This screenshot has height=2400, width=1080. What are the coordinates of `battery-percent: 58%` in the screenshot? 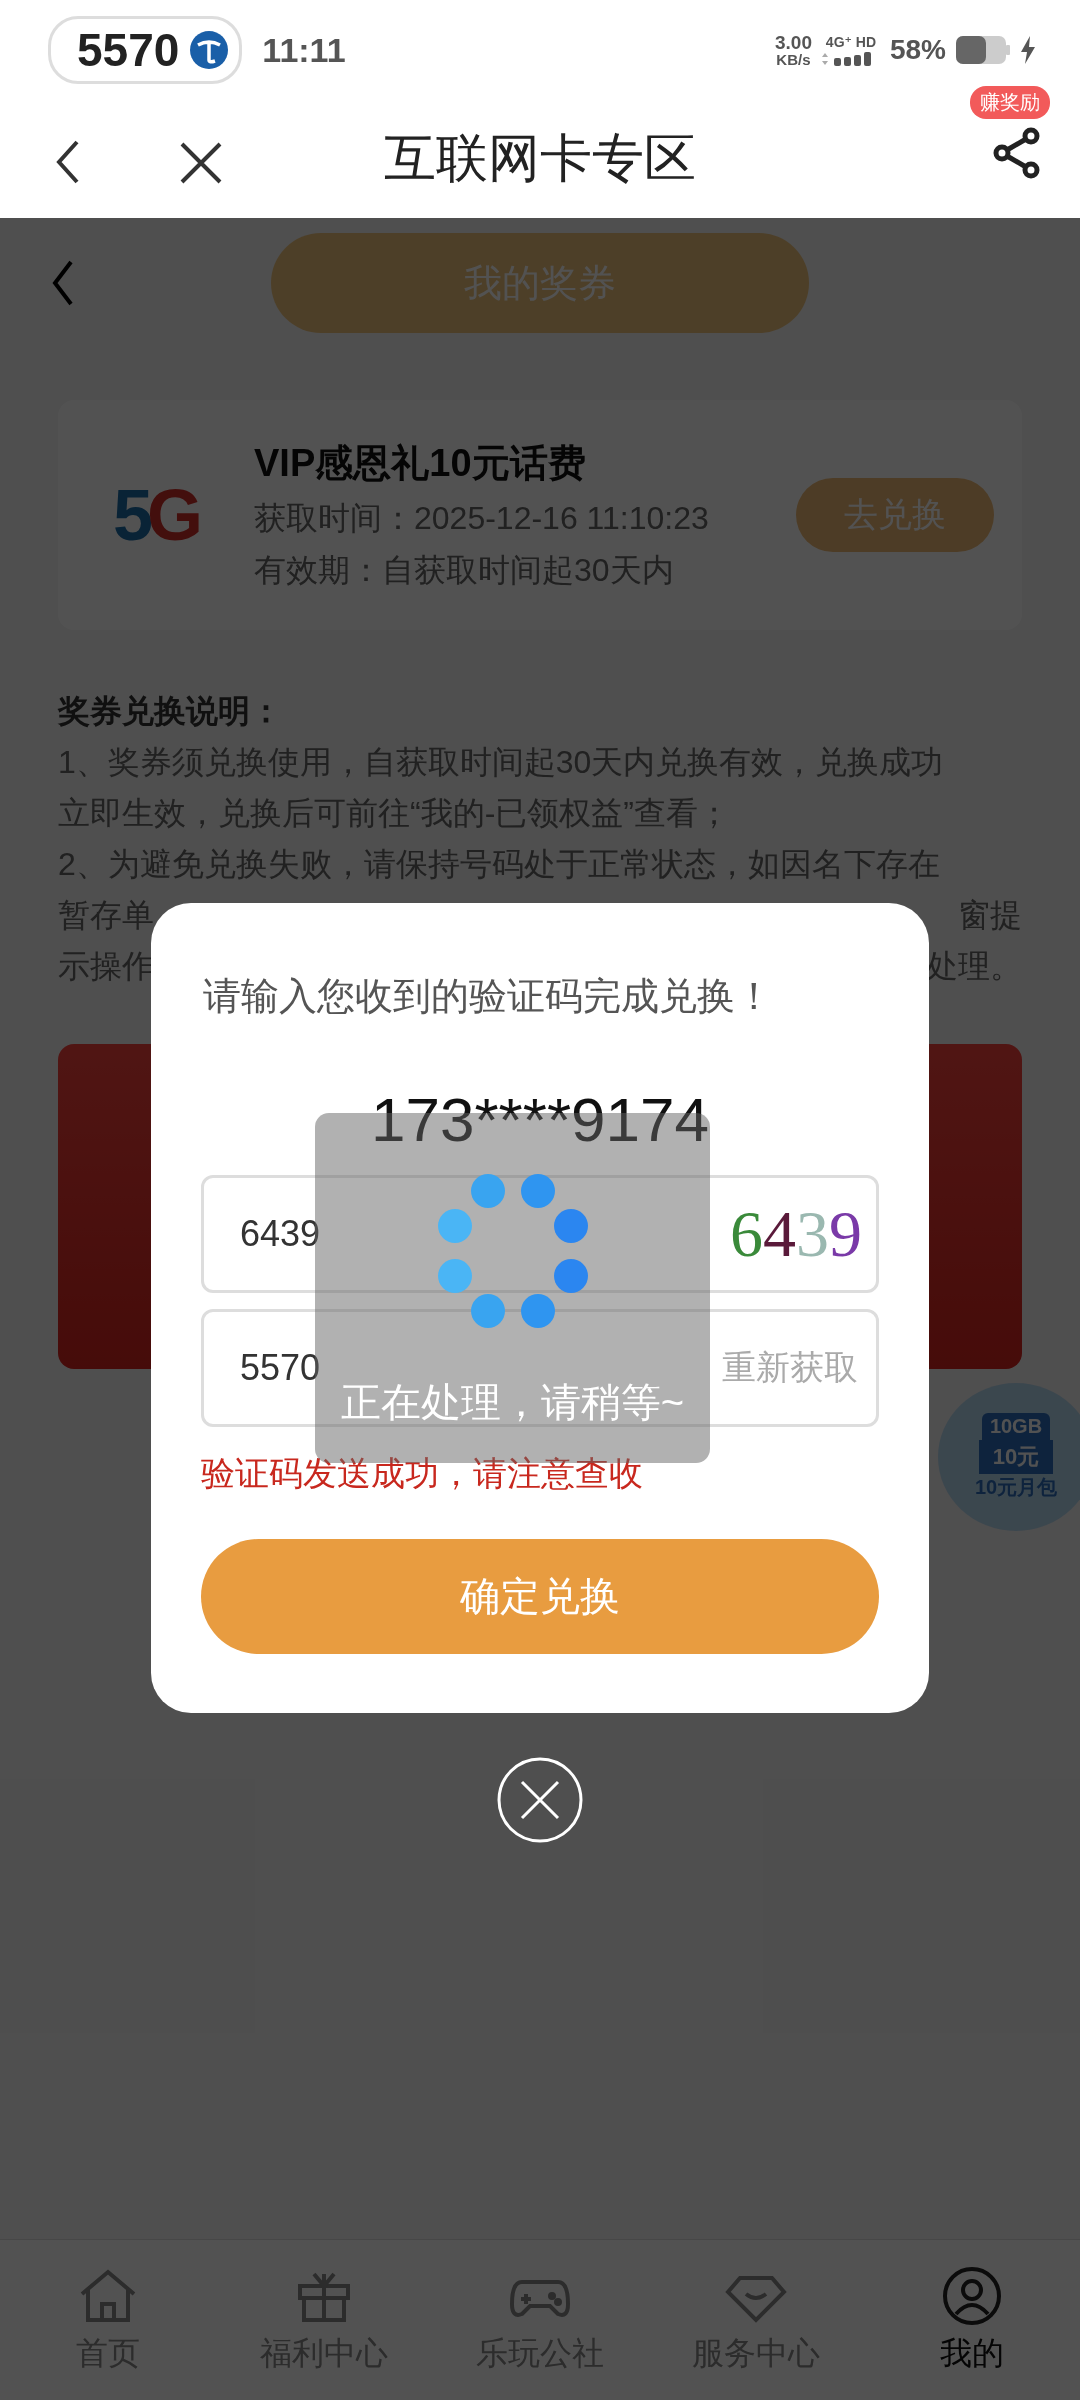 It's located at (917, 50).